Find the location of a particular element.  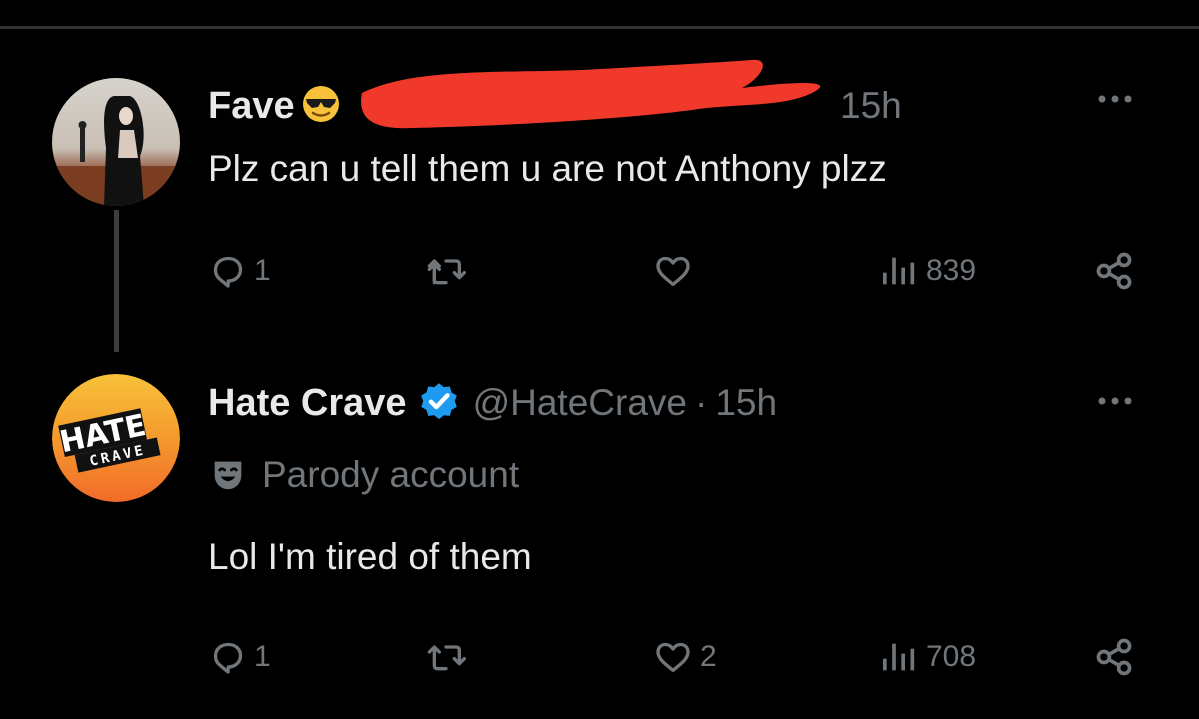

verified-icon is located at coordinates (439, 403).